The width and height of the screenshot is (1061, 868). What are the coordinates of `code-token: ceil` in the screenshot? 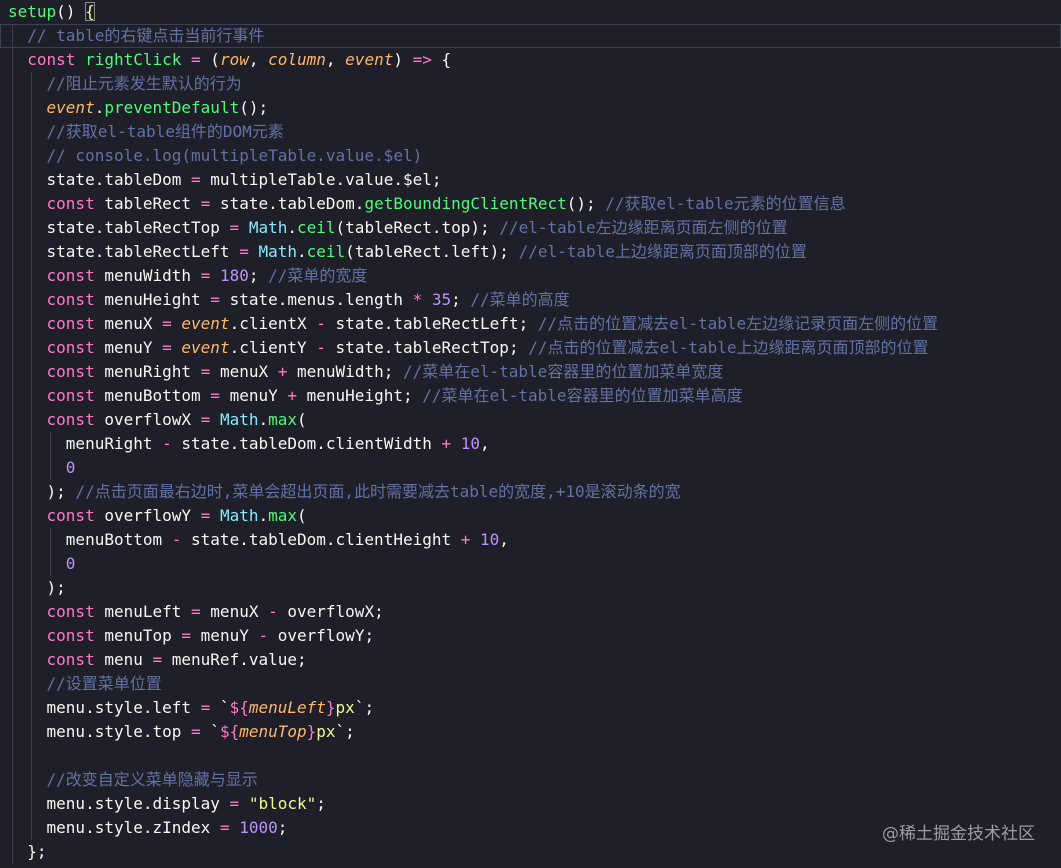 It's located at (326, 251).